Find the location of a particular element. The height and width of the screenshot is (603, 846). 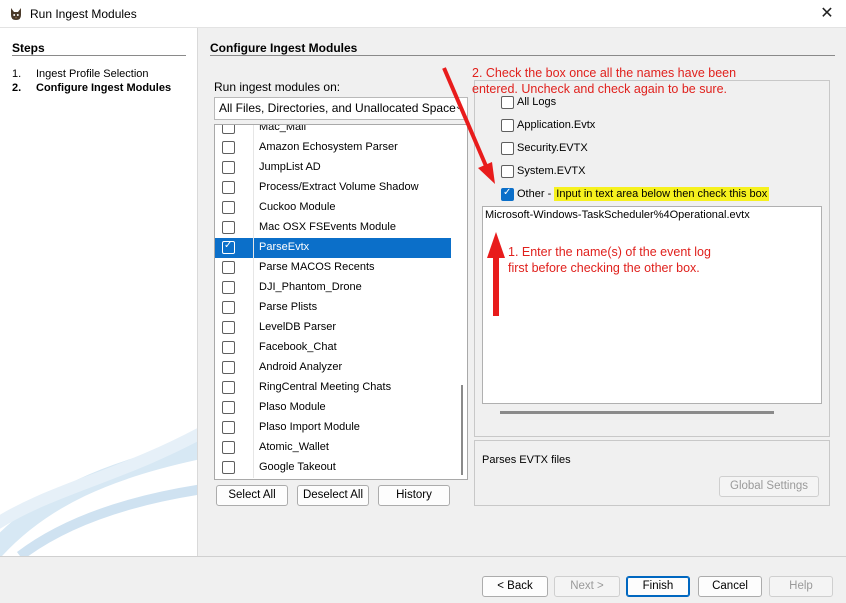

window-title: Run Ingest Modules is located at coordinates (83, 14).